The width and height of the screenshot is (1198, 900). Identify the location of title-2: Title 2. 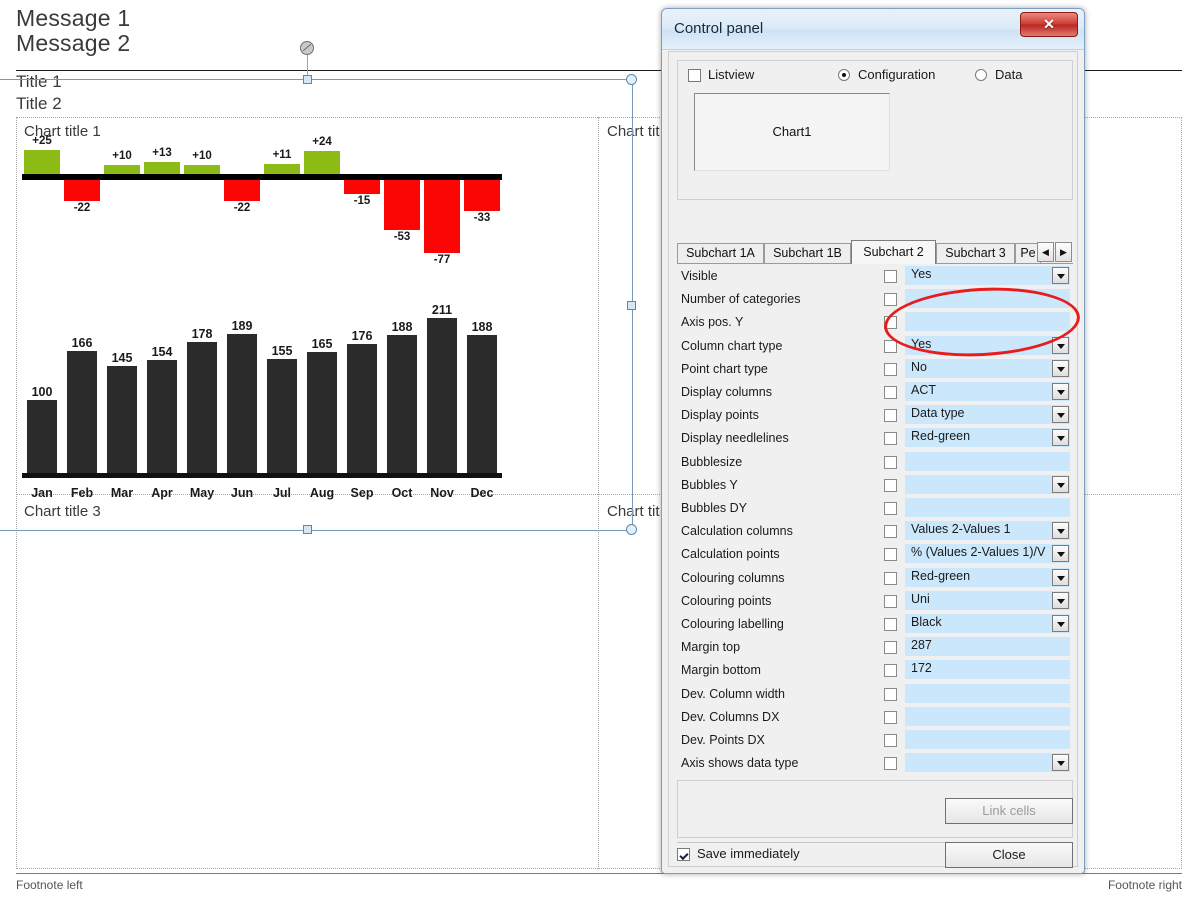
(39, 103).